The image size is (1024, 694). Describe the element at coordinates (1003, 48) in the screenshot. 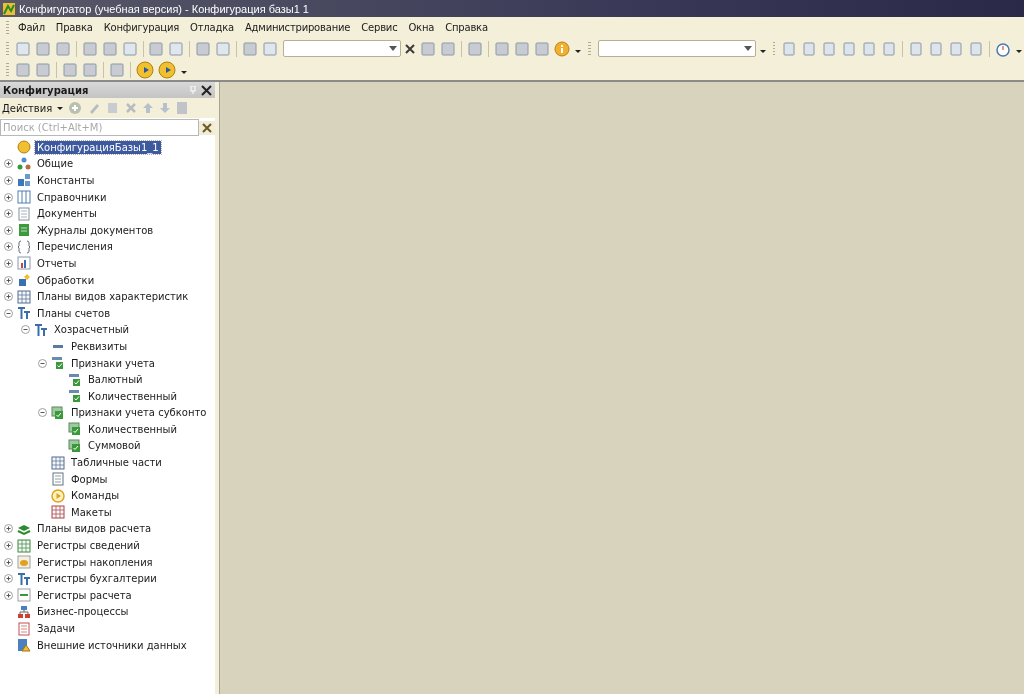

I see `stopwatch-icon` at that location.